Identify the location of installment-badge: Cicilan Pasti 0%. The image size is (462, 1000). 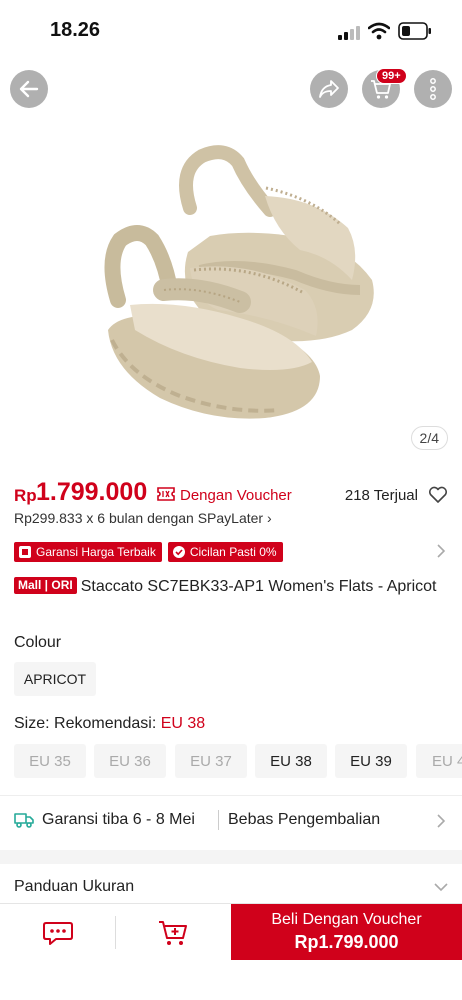
(225, 552).